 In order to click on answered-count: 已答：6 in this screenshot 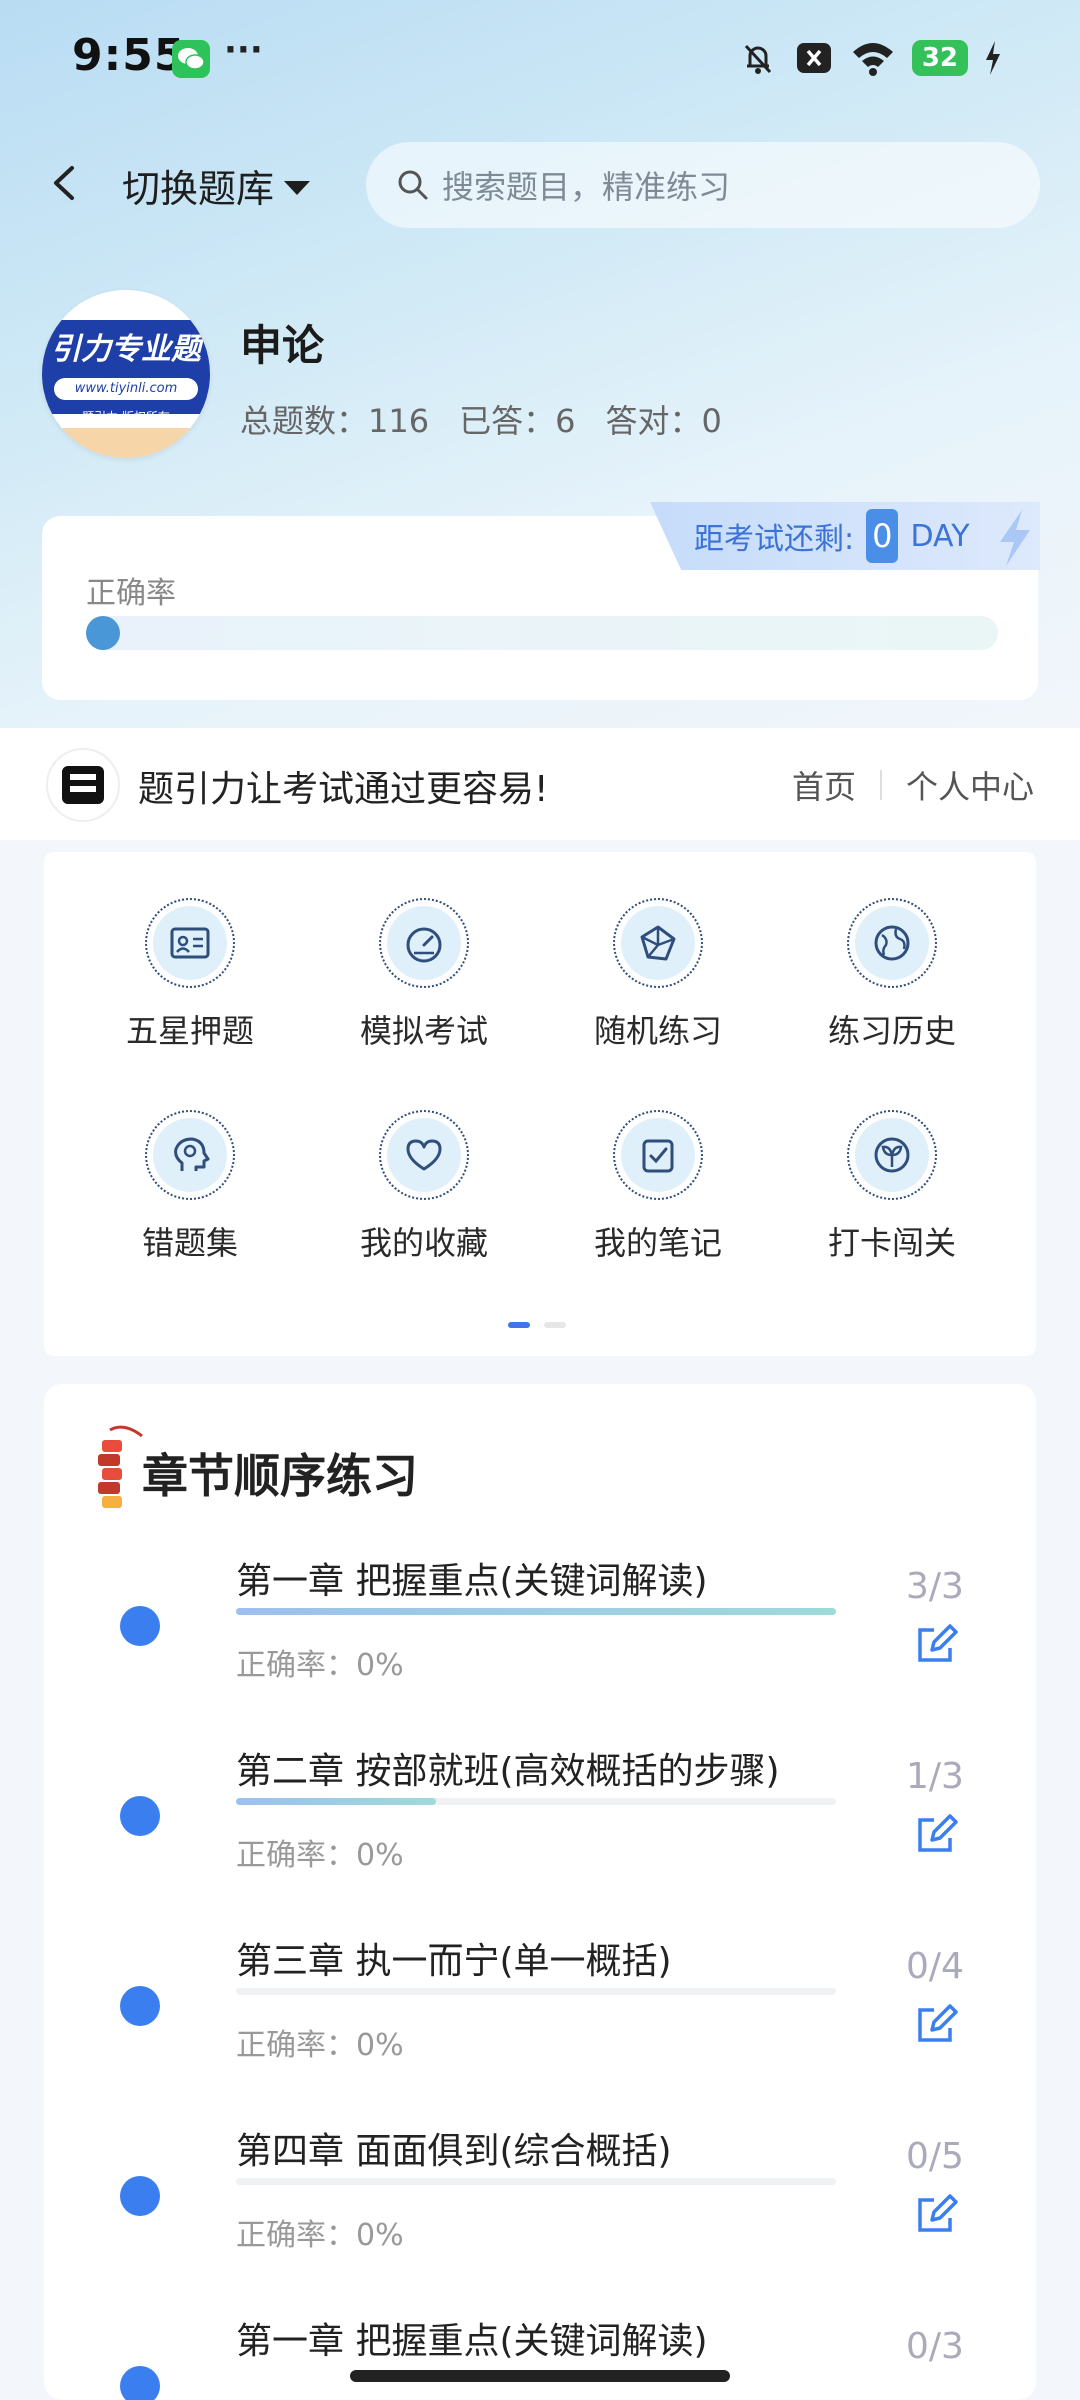, I will do `click(517, 421)`.